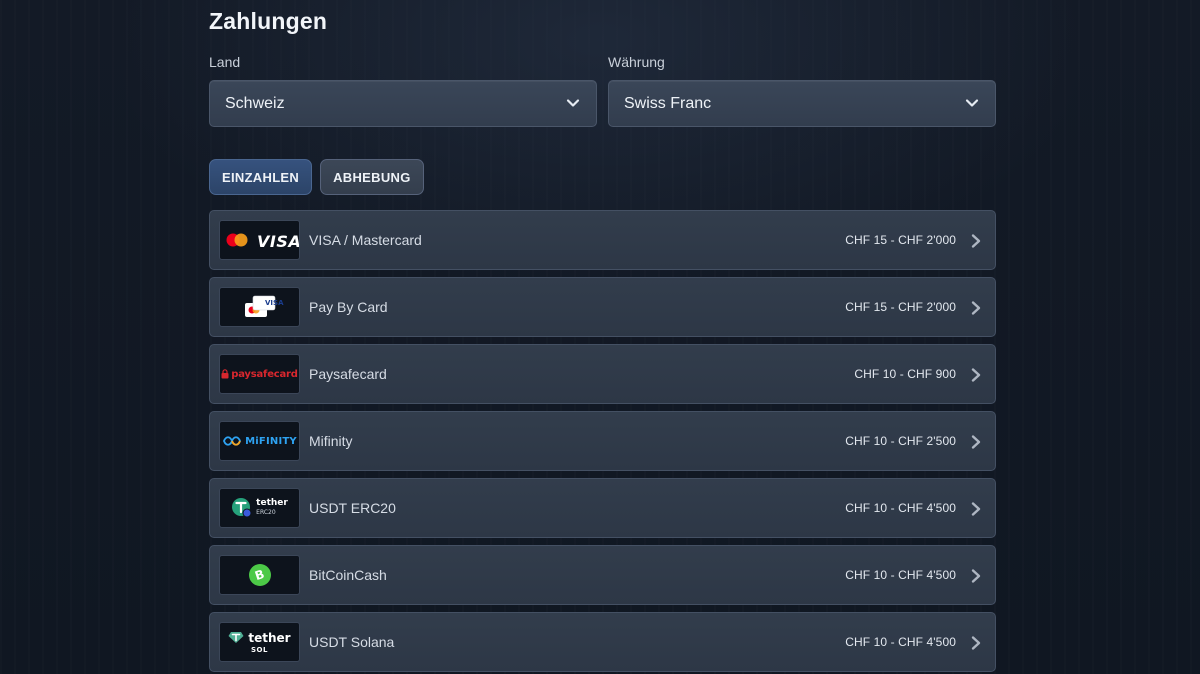  I want to click on page-title: Zahlungen, so click(268, 21).